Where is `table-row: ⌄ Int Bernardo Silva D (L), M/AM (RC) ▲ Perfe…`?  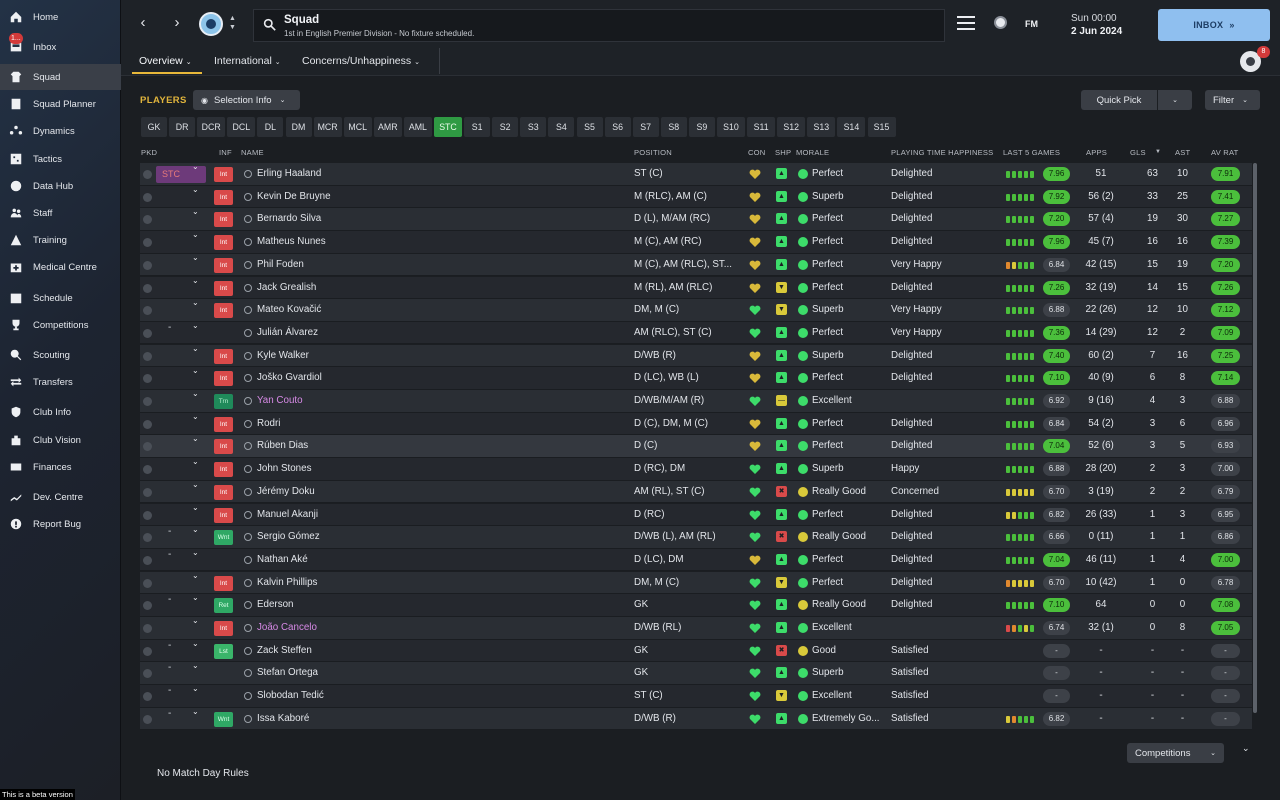
table-row: ⌄ Int Bernardo Silva D (L), M/AM (RC) ▲ Perfe… is located at coordinates (696, 219).